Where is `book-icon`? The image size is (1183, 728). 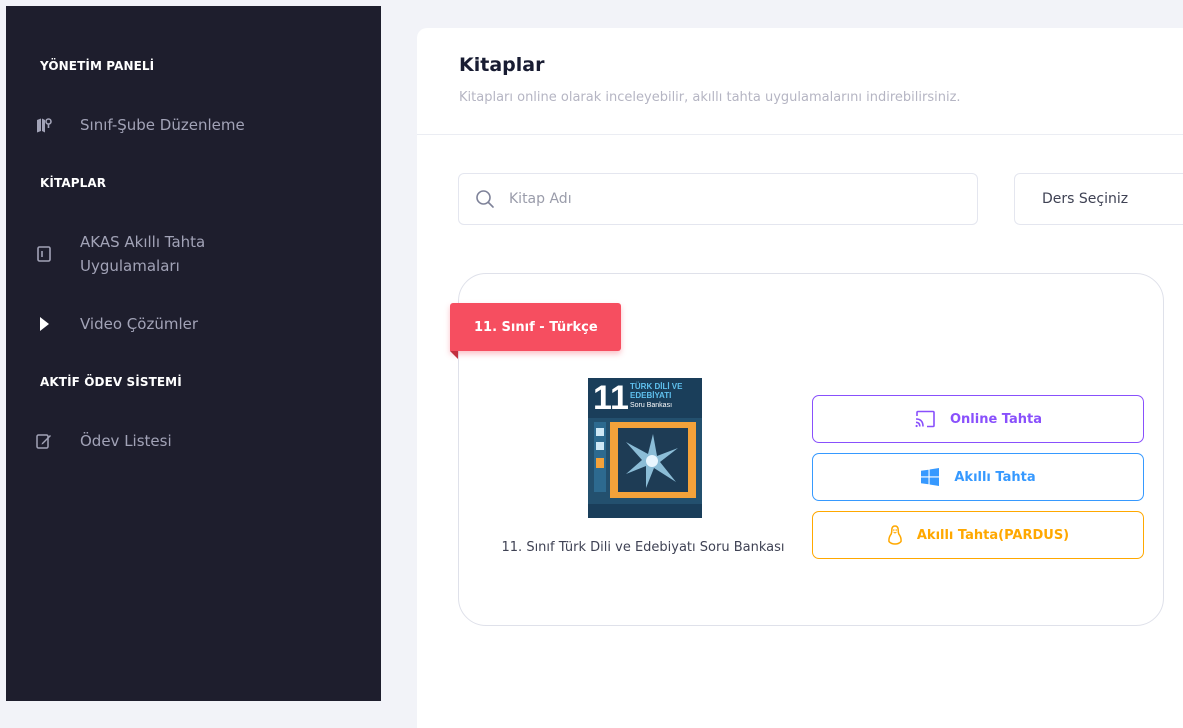 book-icon is located at coordinates (44, 254).